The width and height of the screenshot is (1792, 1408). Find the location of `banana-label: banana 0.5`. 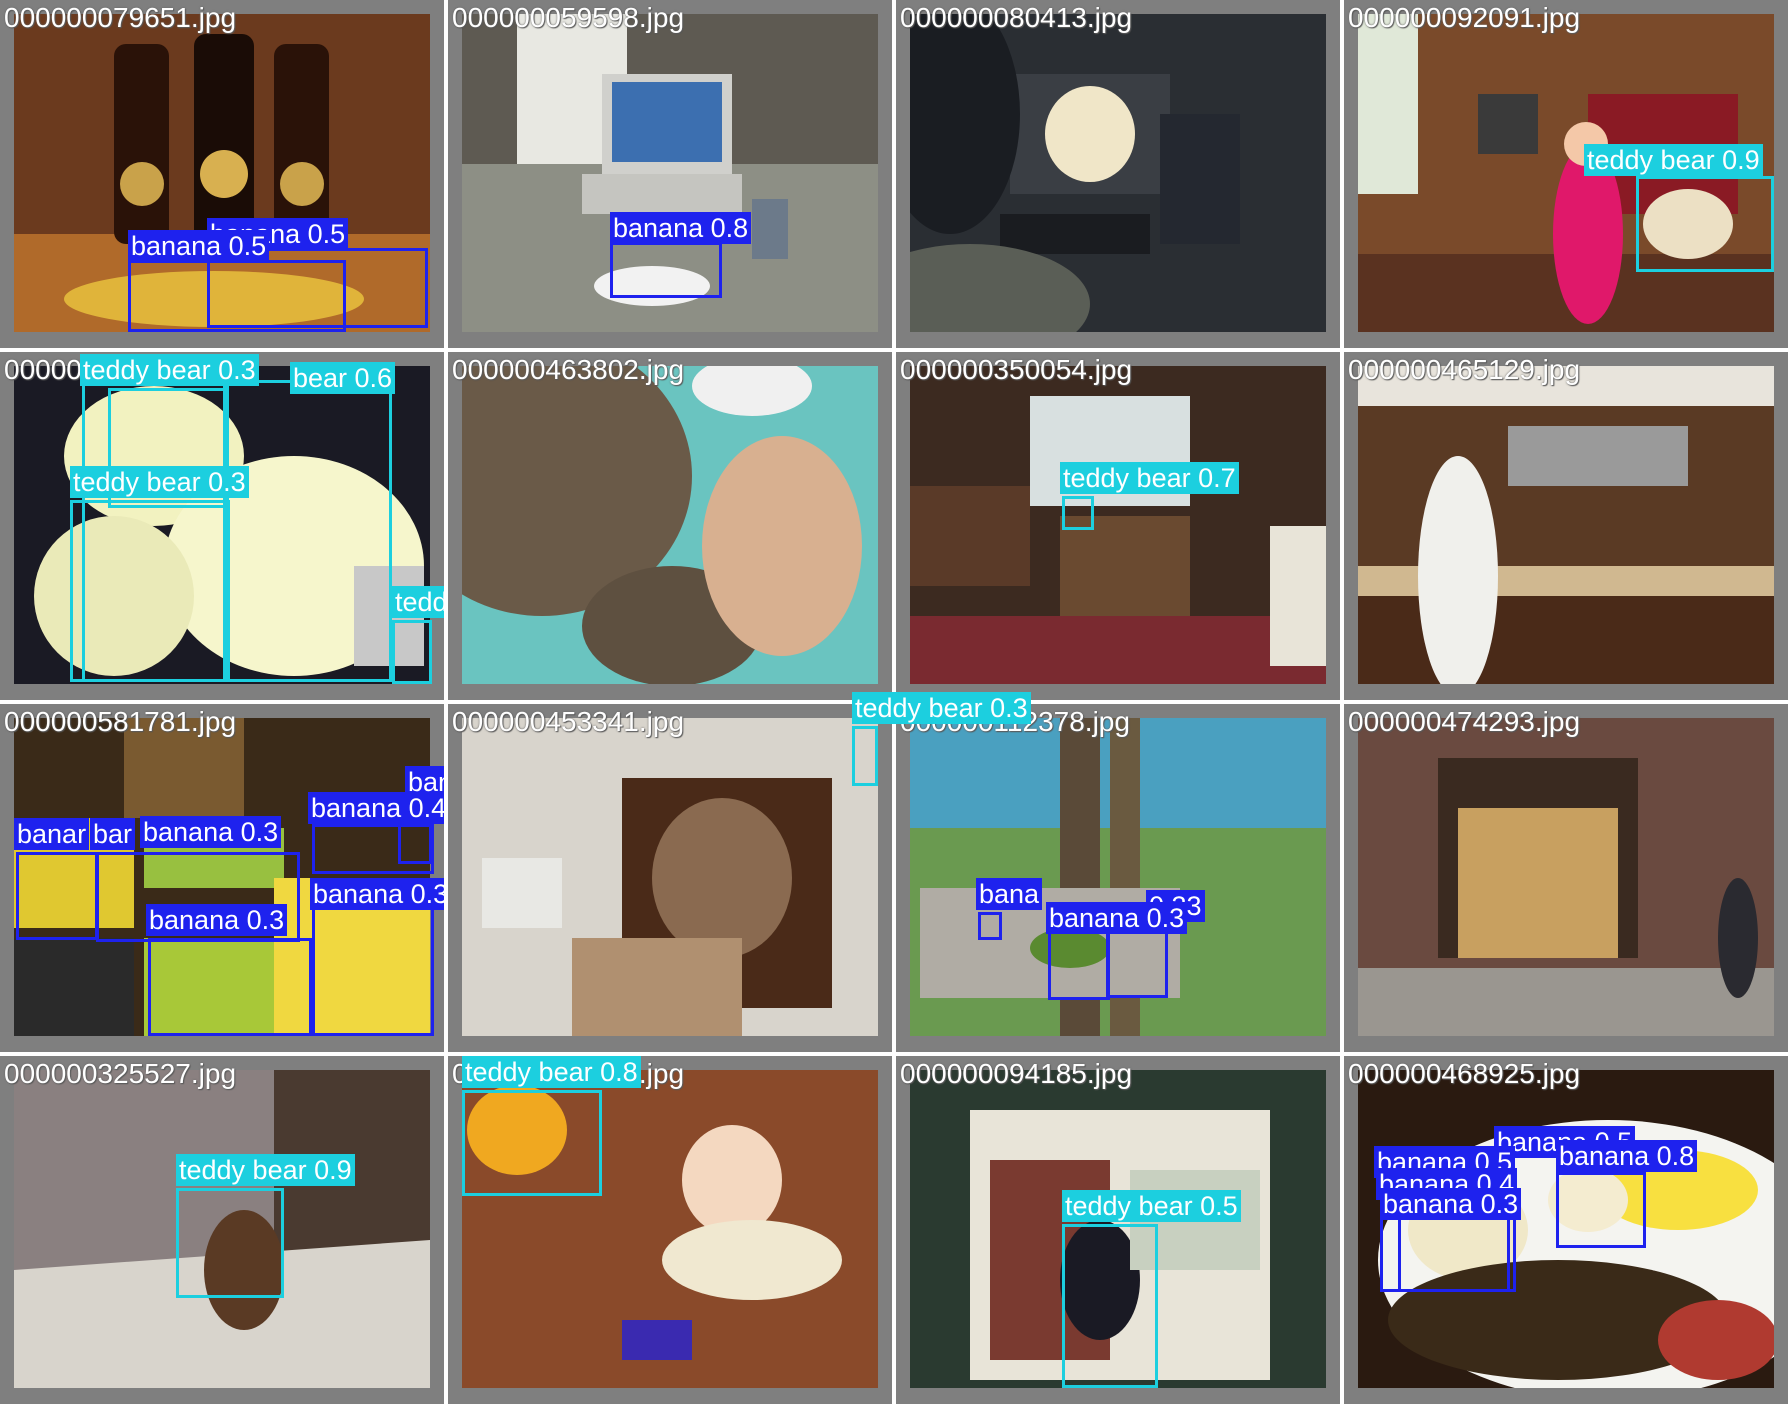

banana-label: banana 0.5 is located at coordinates (199, 246).